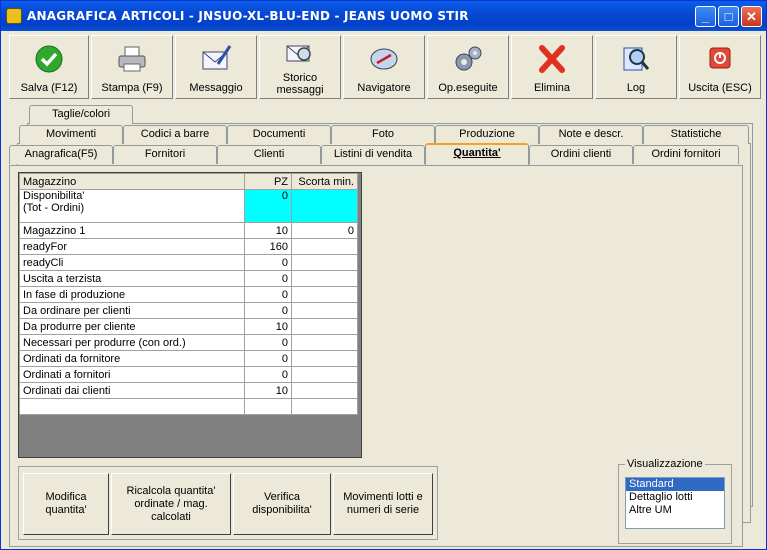 The width and height of the screenshot is (767, 550). I want to click on table-row: Uscita a terzista 0, so click(188, 278).